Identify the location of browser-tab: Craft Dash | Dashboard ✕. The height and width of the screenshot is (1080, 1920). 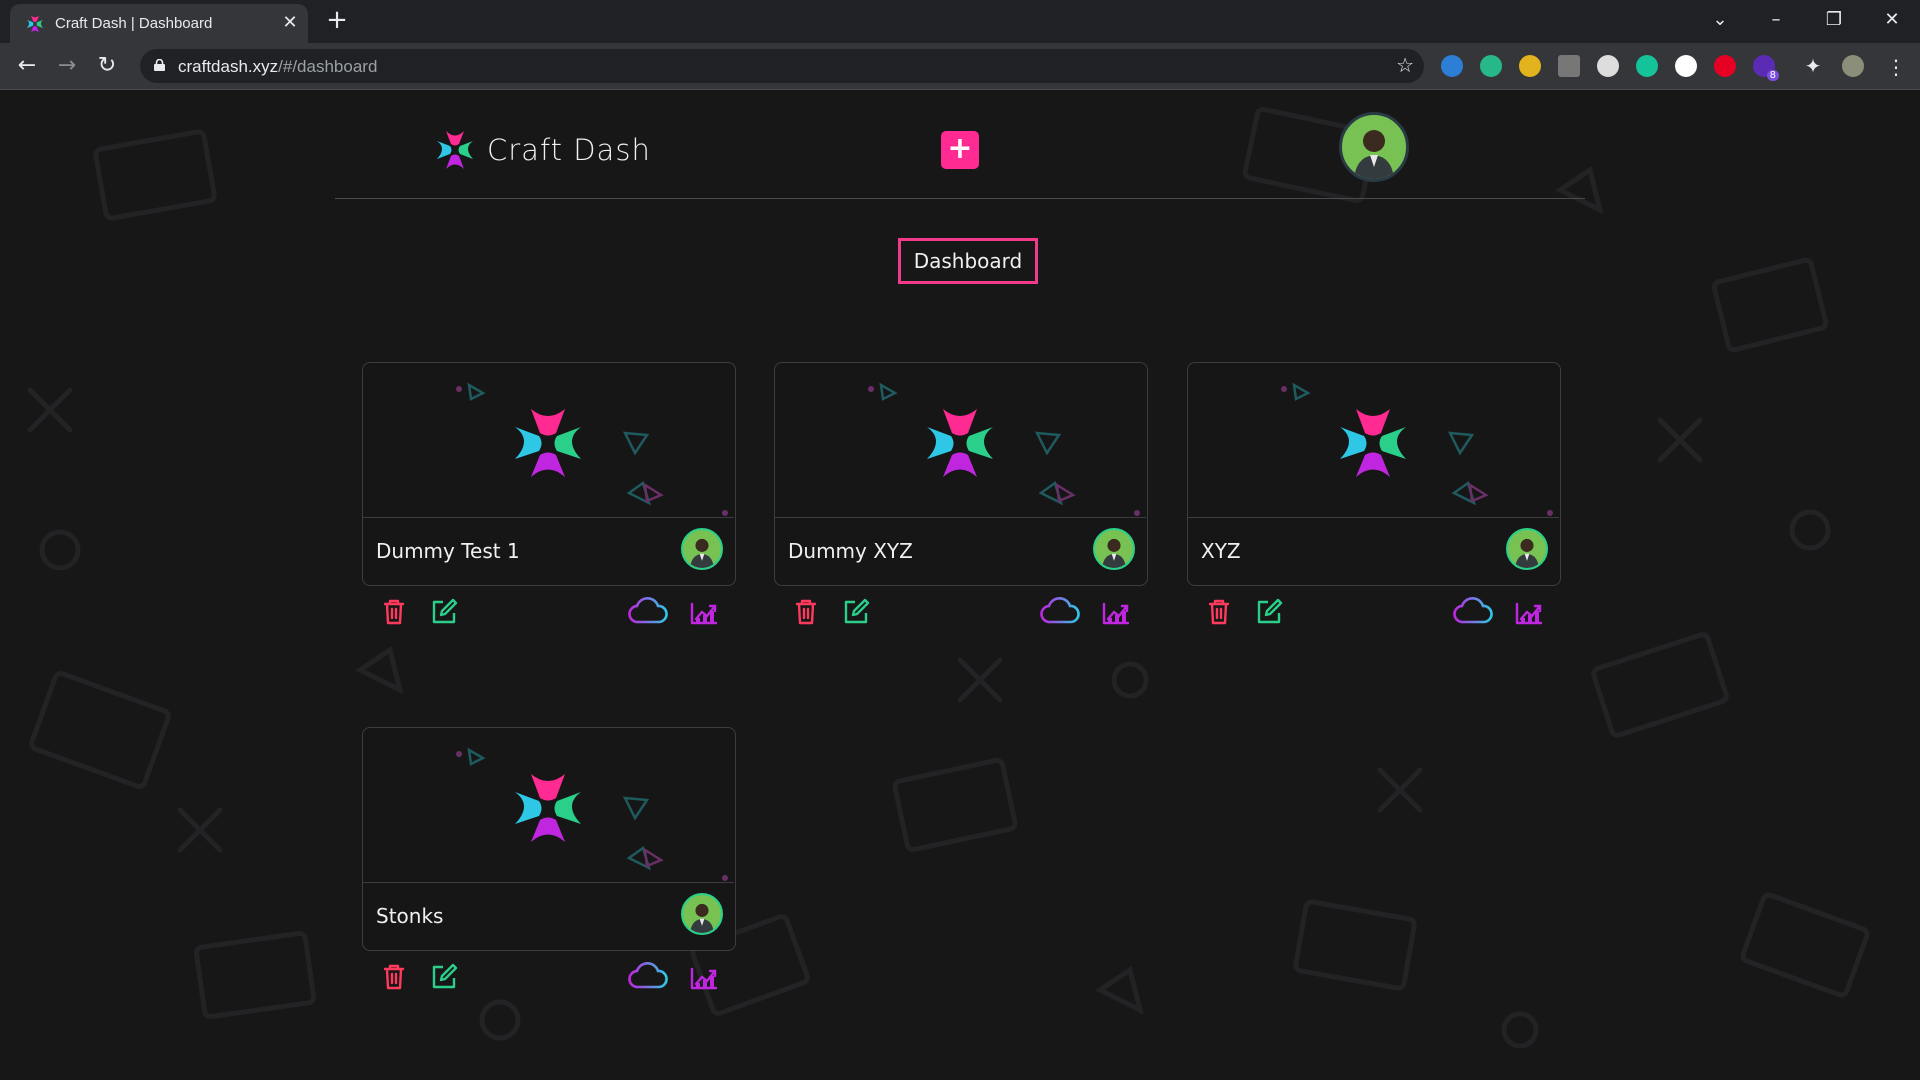
(159, 23).